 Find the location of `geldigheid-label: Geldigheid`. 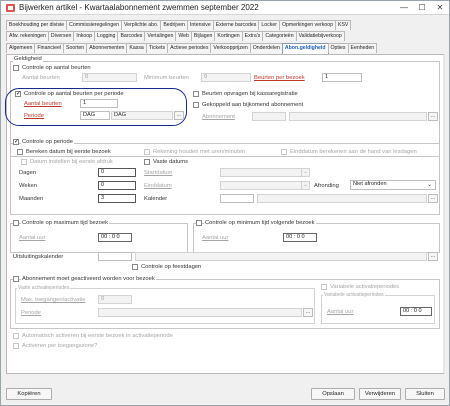

geldigheid-label: Geldigheid is located at coordinates (28, 59).